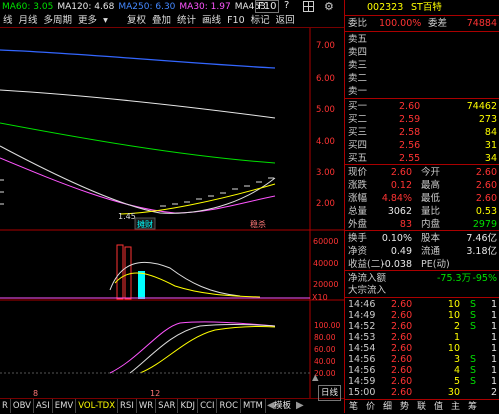  Describe the element at coordinates (330, 393) in the screenshot. I see `daily-button: 日线` at that location.